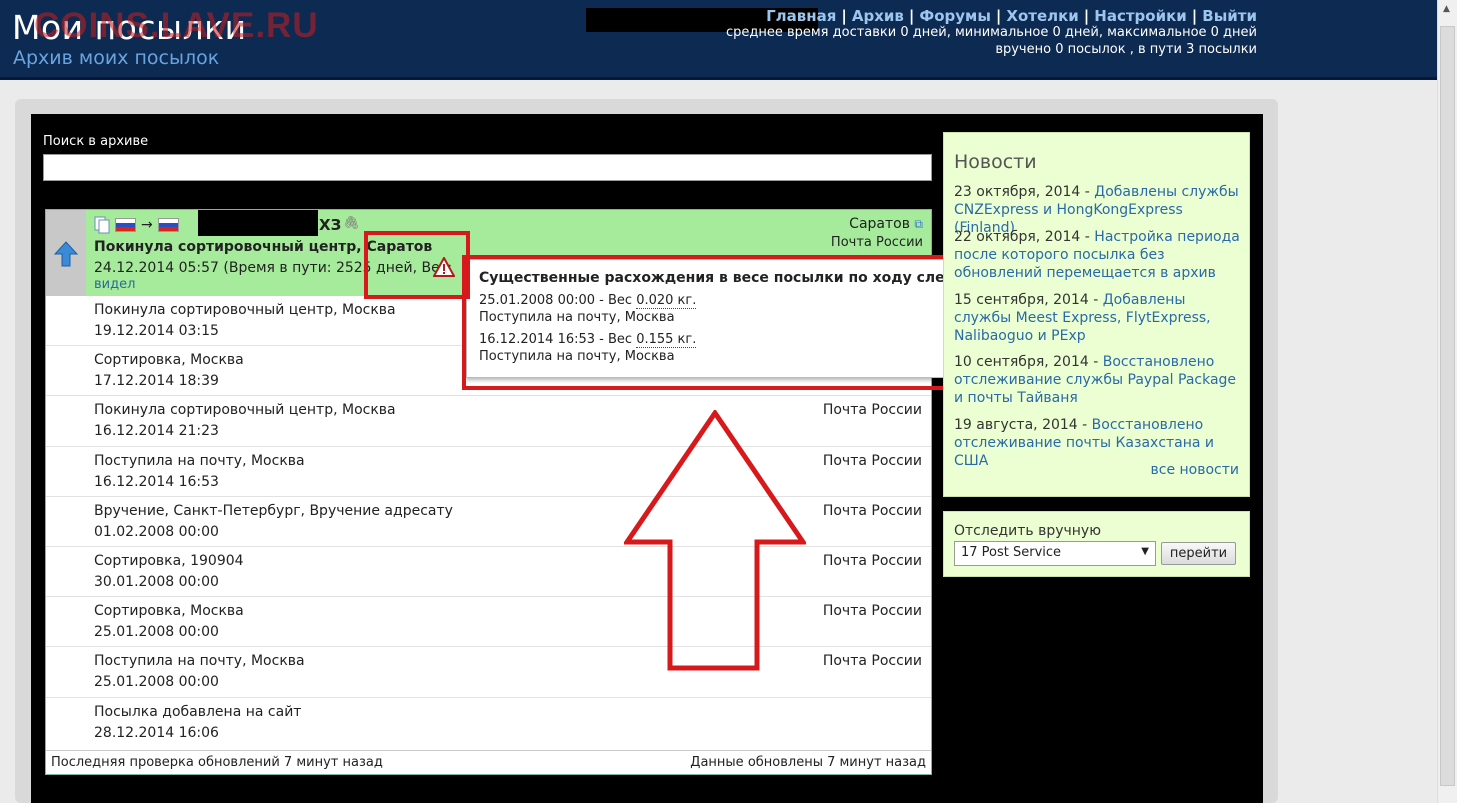 The width and height of the screenshot is (1457, 803). What do you see at coordinates (116, 58) in the screenshot?
I see `page-subtitle: Архив моих посылок` at bounding box center [116, 58].